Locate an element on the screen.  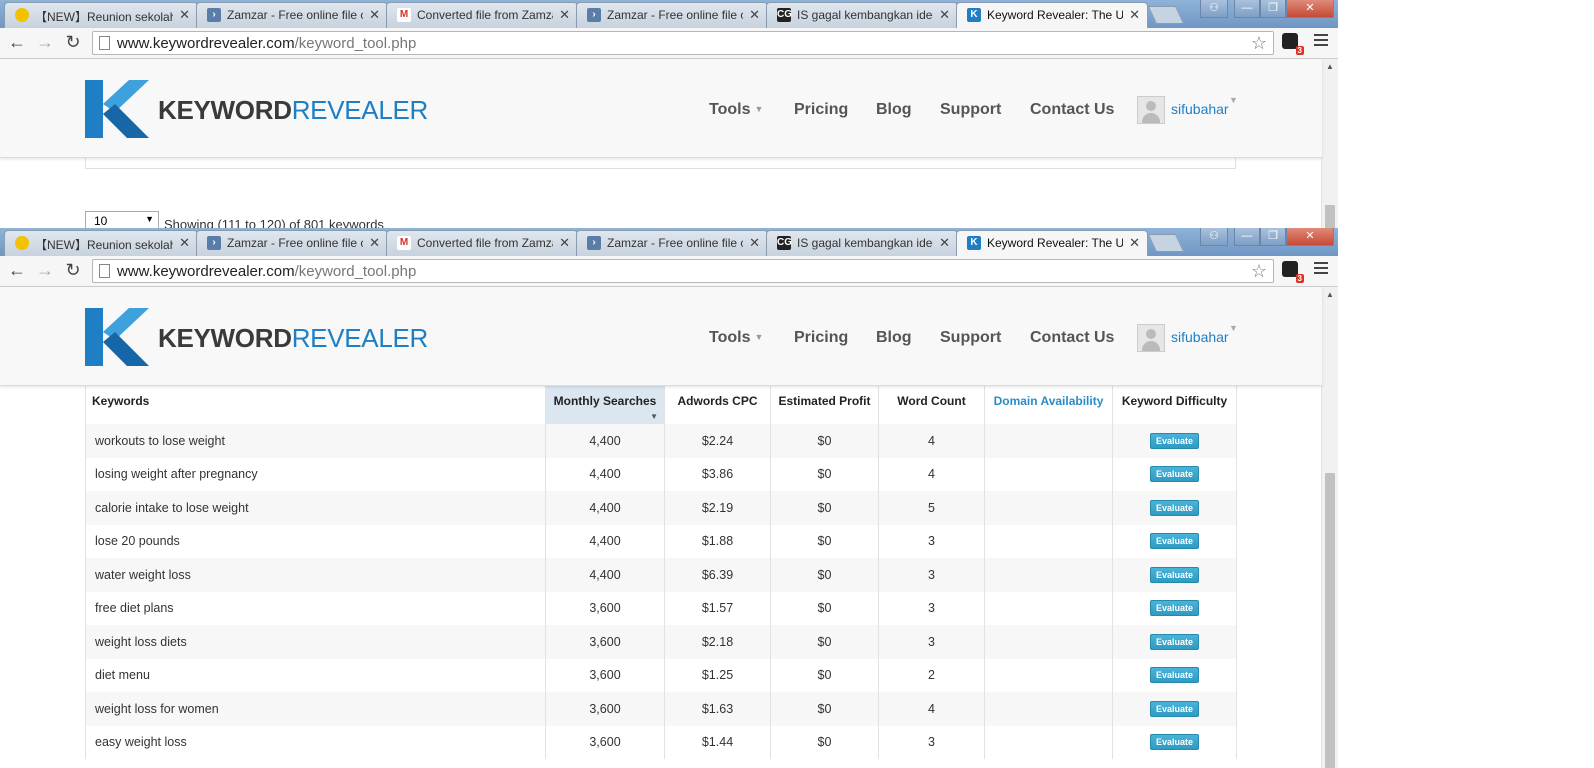
header-estimated-profit: Estimated Profit is located at coordinates (824, 405).